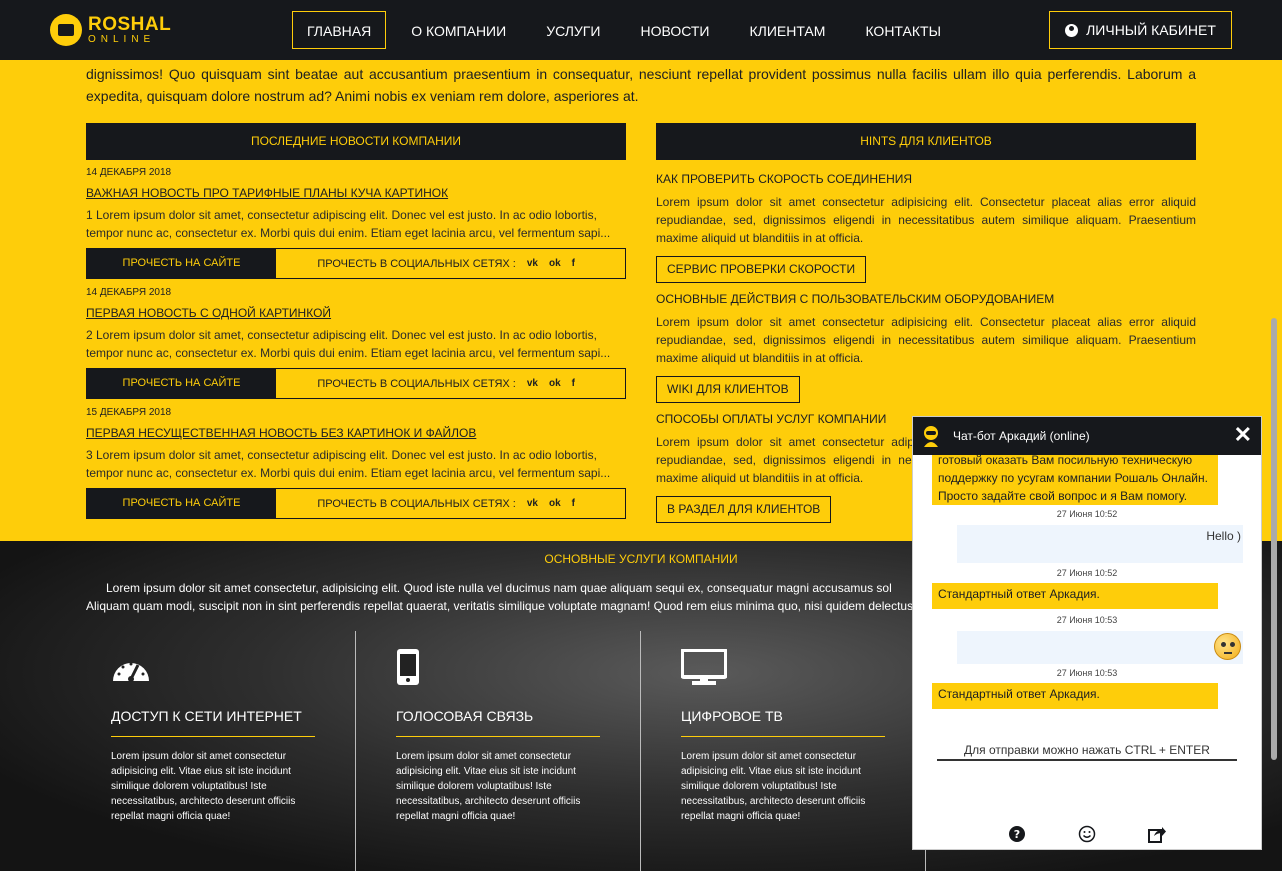 The width and height of the screenshot is (1282, 871). What do you see at coordinates (130, 24) in the screenshot?
I see `logo-title: ROSHAL` at bounding box center [130, 24].